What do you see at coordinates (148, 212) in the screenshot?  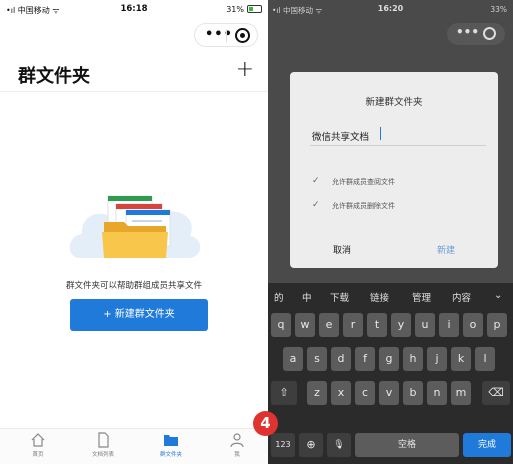 I see `doc-front-header` at bounding box center [148, 212].